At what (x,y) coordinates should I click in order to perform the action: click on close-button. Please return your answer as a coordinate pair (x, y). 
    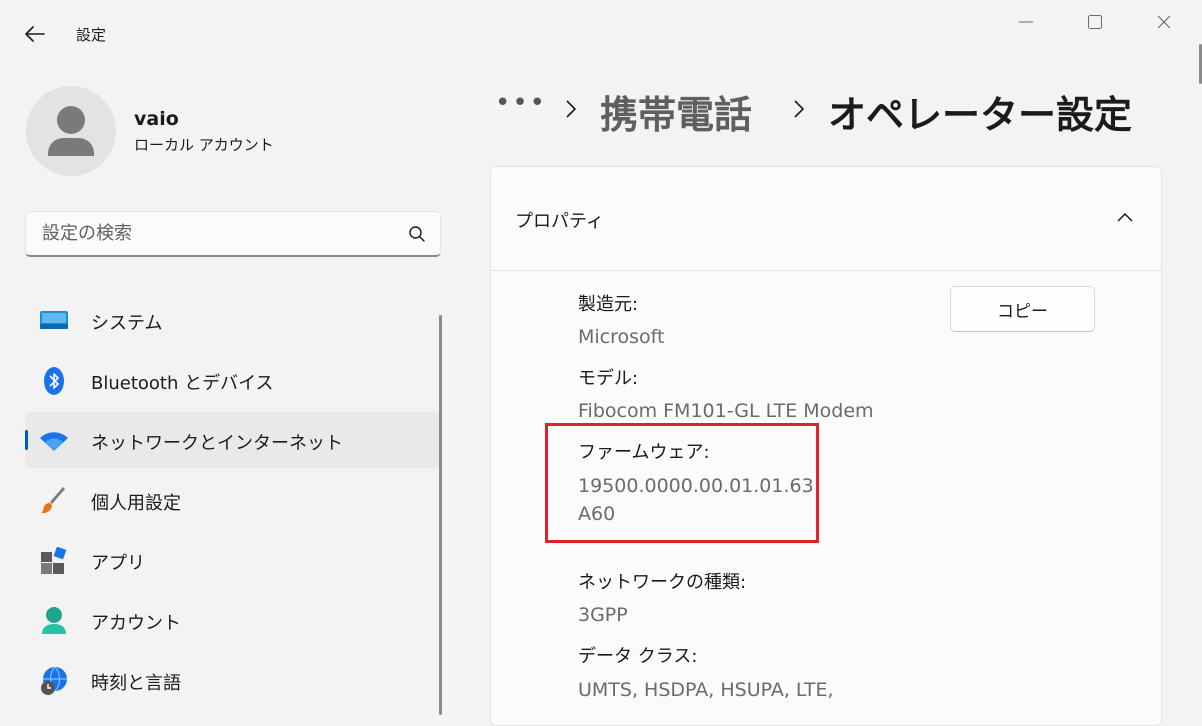
    Looking at the image, I should click on (1164, 22).